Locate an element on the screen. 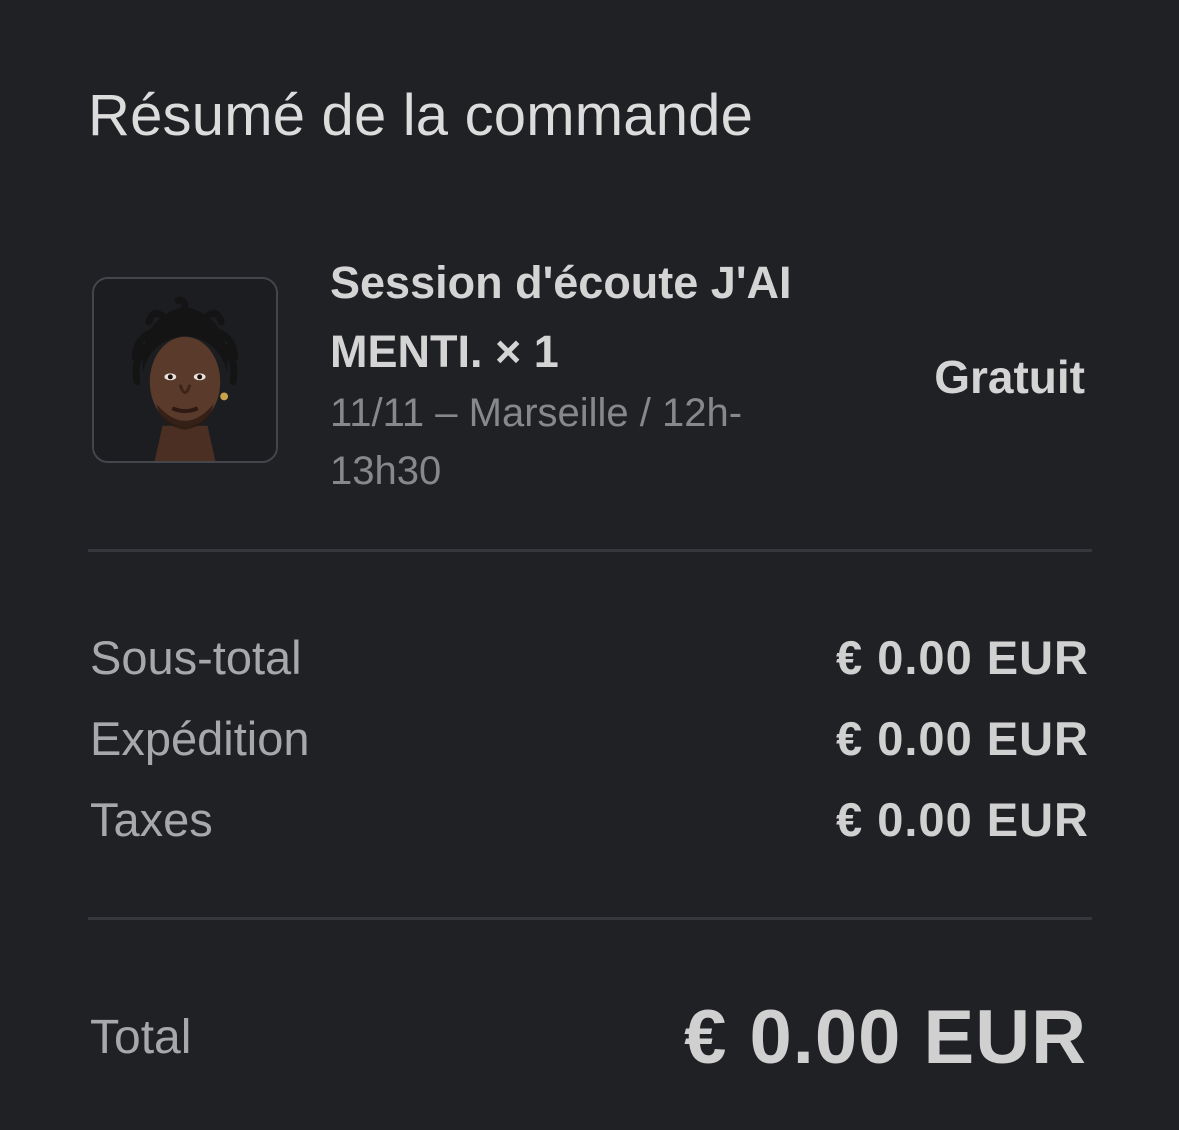 This screenshot has width=1179, height=1130. product-name: Session d'écoute J'AI MENTI. × 1 is located at coordinates (561, 317).